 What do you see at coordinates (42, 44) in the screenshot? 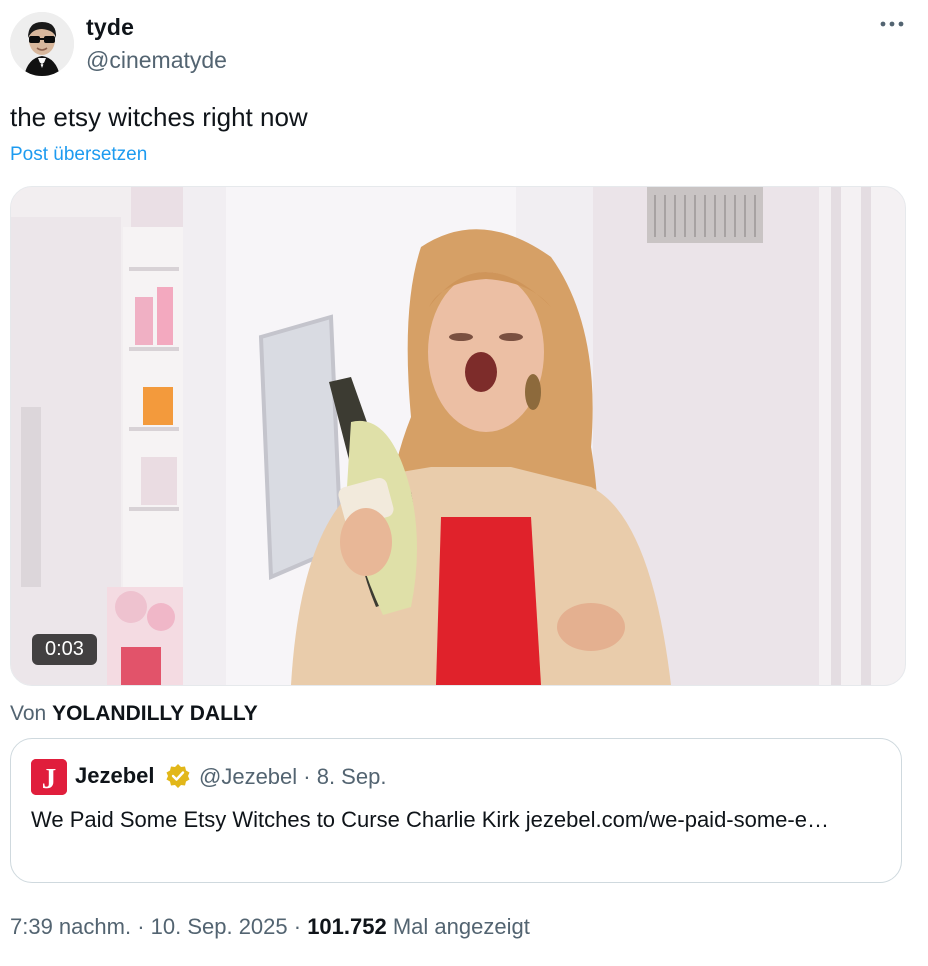
I see `author-avatar` at bounding box center [42, 44].